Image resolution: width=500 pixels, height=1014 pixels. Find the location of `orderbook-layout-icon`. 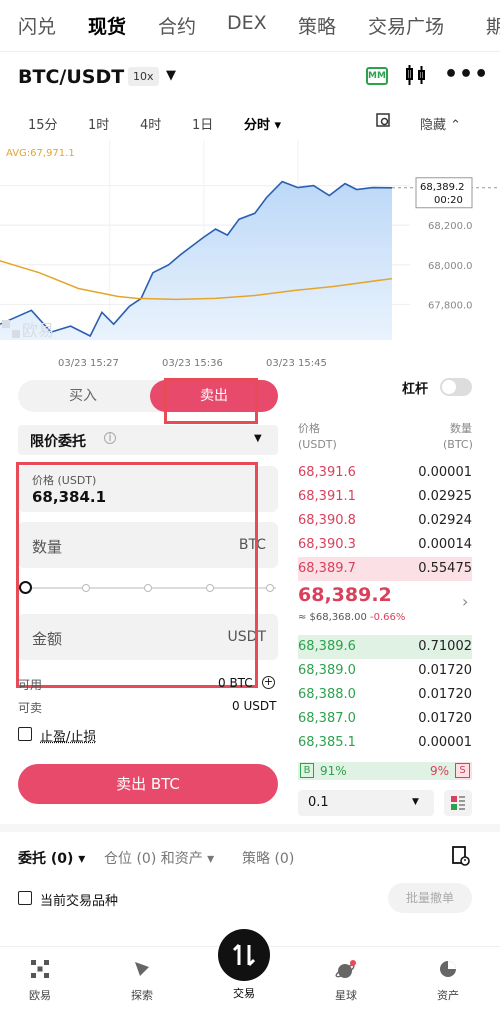

orderbook-layout-icon is located at coordinates (458, 803).